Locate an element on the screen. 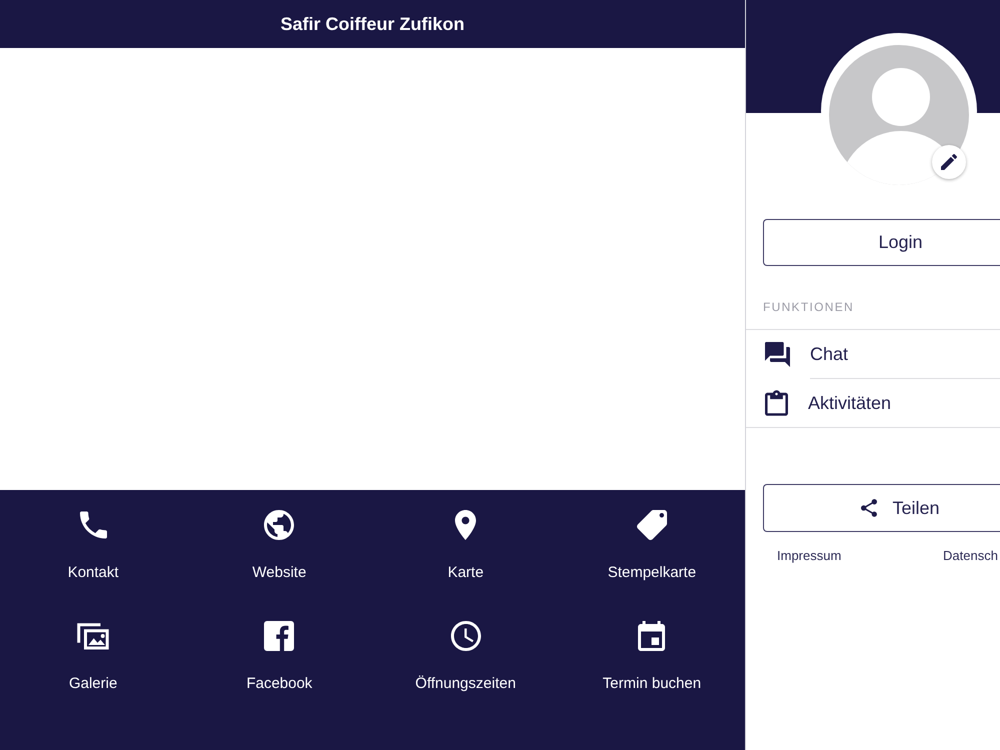 The height and width of the screenshot is (750, 1000). calendar-icon is located at coordinates (652, 636).